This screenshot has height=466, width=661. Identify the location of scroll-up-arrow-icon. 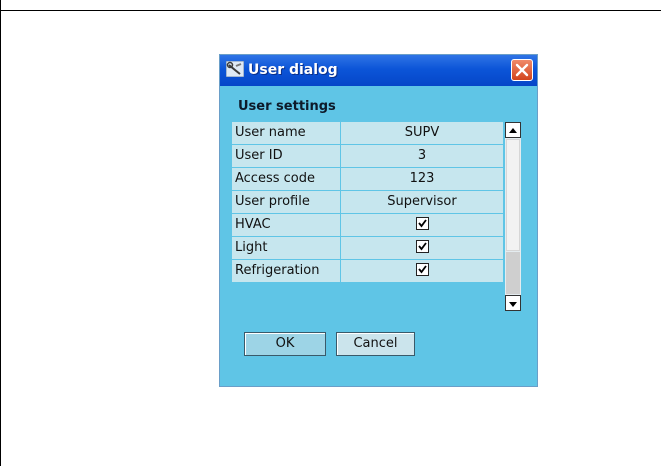
(513, 130).